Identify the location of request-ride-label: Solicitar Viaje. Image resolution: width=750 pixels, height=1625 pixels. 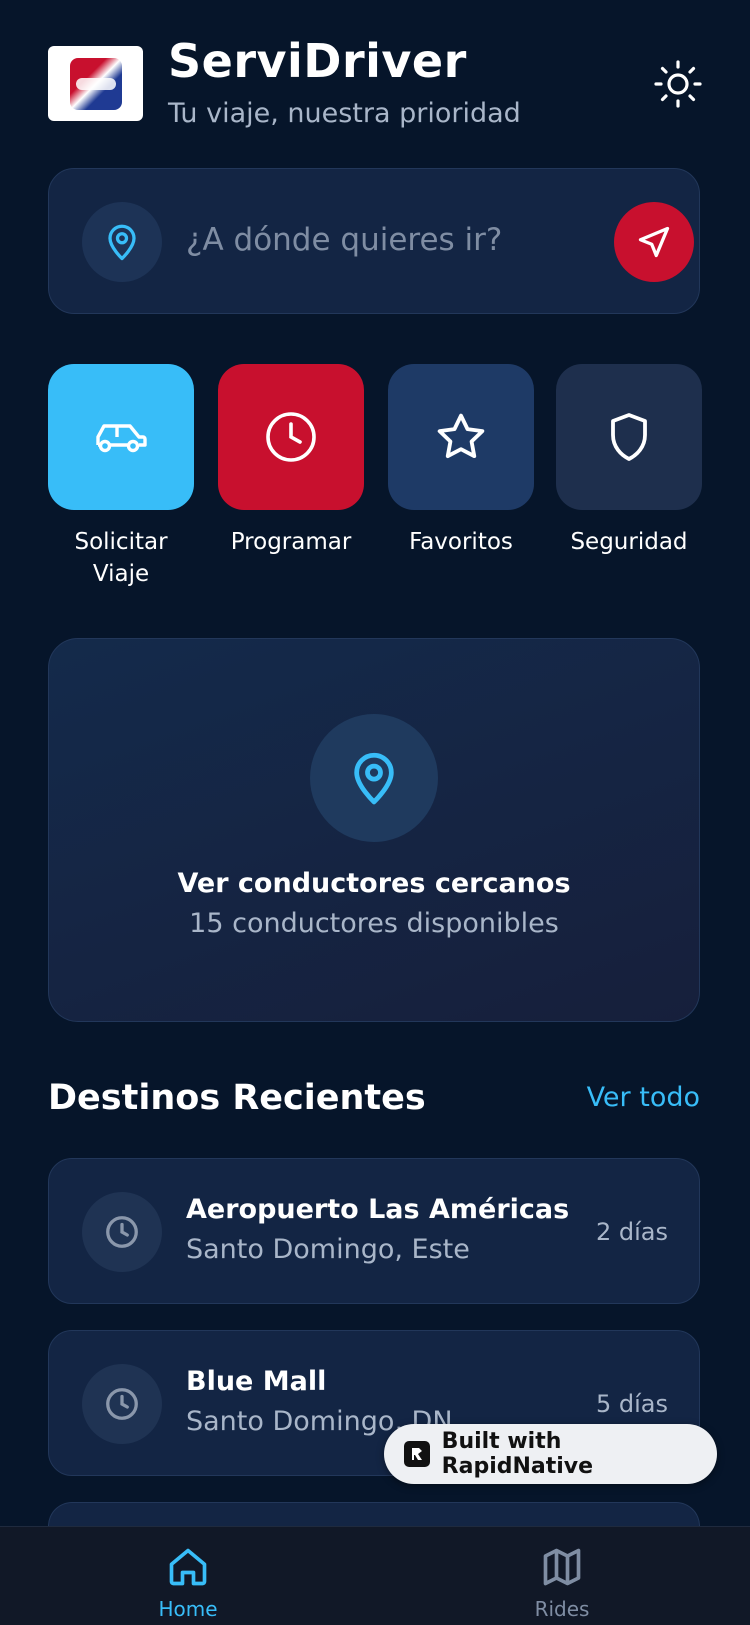
(121, 558).